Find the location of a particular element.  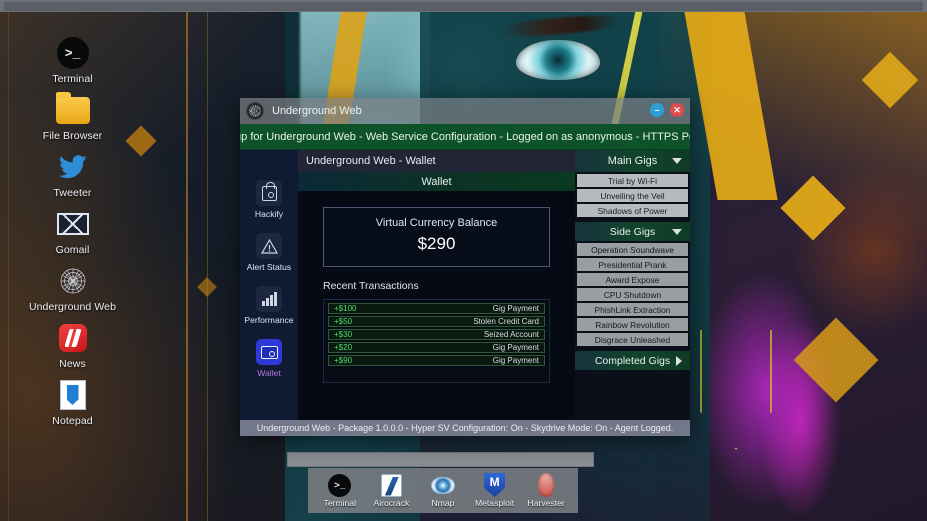

desktop-icon-terminal: >_ Terminal is located at coordinates (72, 58).